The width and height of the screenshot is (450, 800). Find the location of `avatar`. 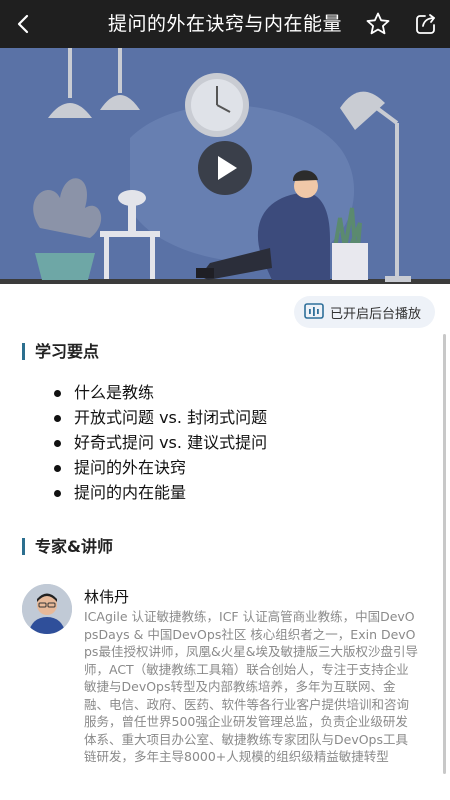

avatar is located at coordinates (47, 609).